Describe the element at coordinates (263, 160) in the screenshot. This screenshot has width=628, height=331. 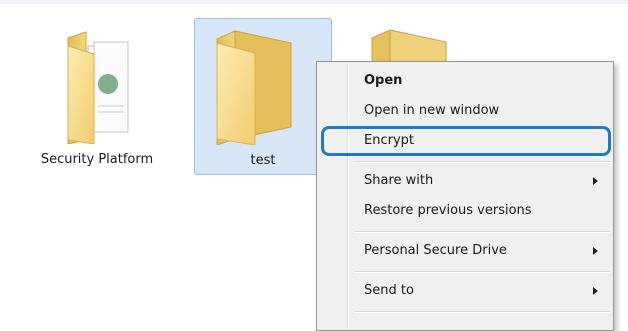
I see `file-name-label: test` at that location.